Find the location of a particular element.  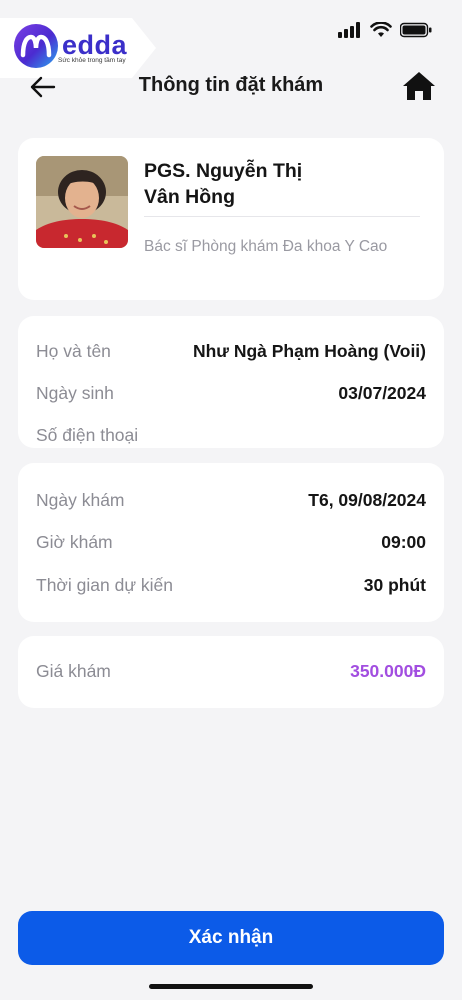

logo-tagline: Sức khỏe trong tầm tay is located at coordinates (92, 60).